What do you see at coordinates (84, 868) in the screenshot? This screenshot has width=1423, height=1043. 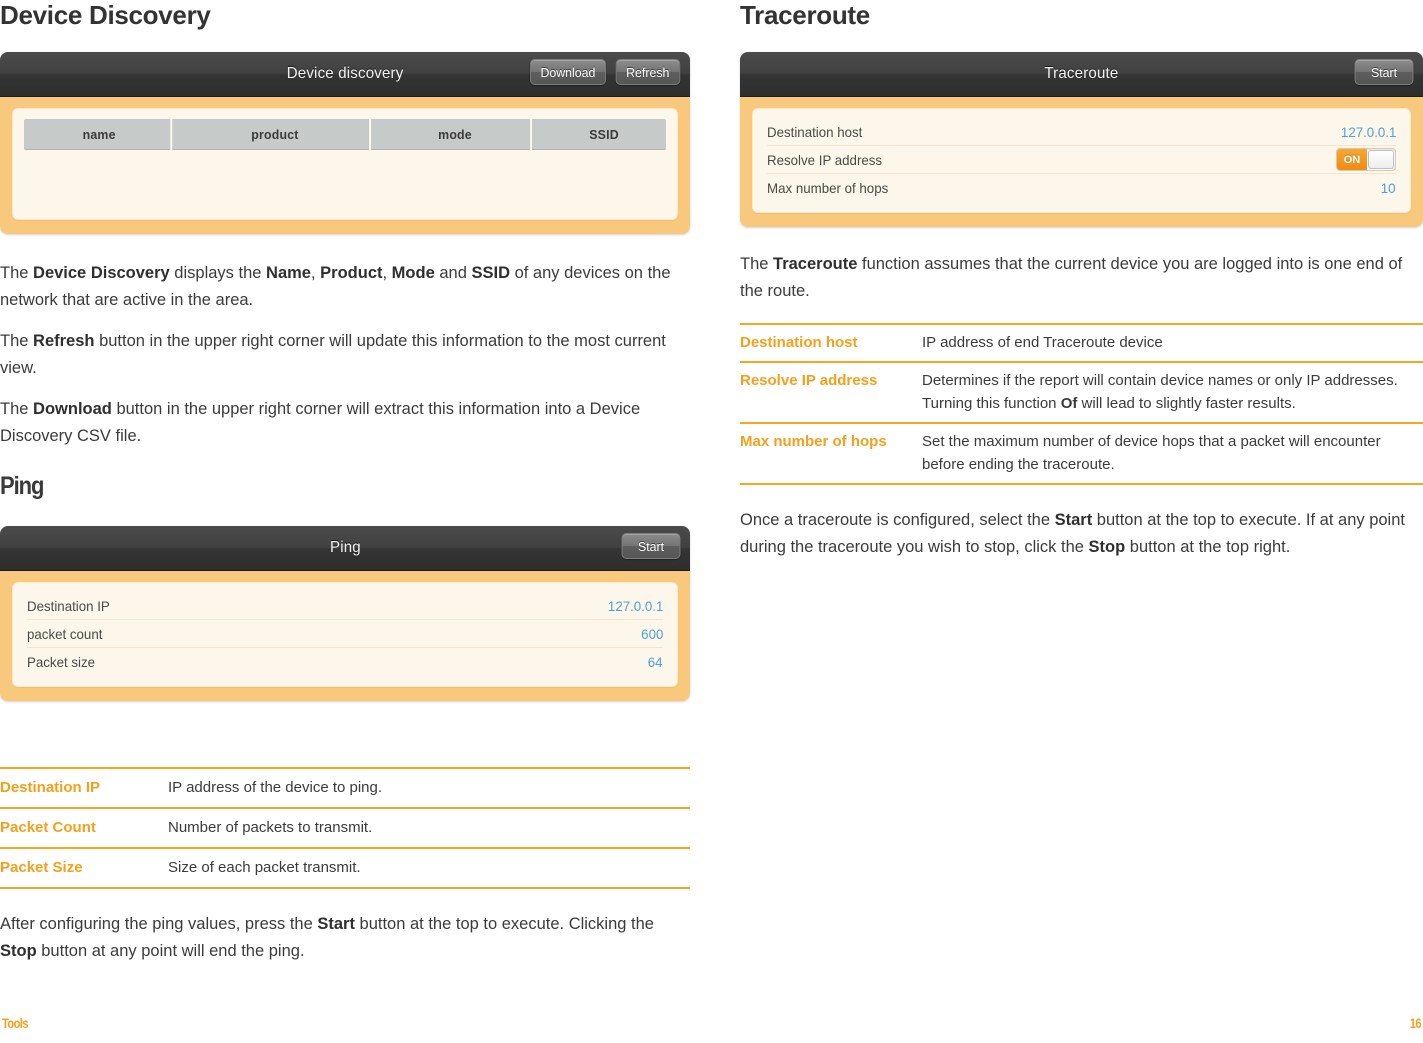 I see `ping-term-packet-size: Packet Size` at bounding box center [84, 868].